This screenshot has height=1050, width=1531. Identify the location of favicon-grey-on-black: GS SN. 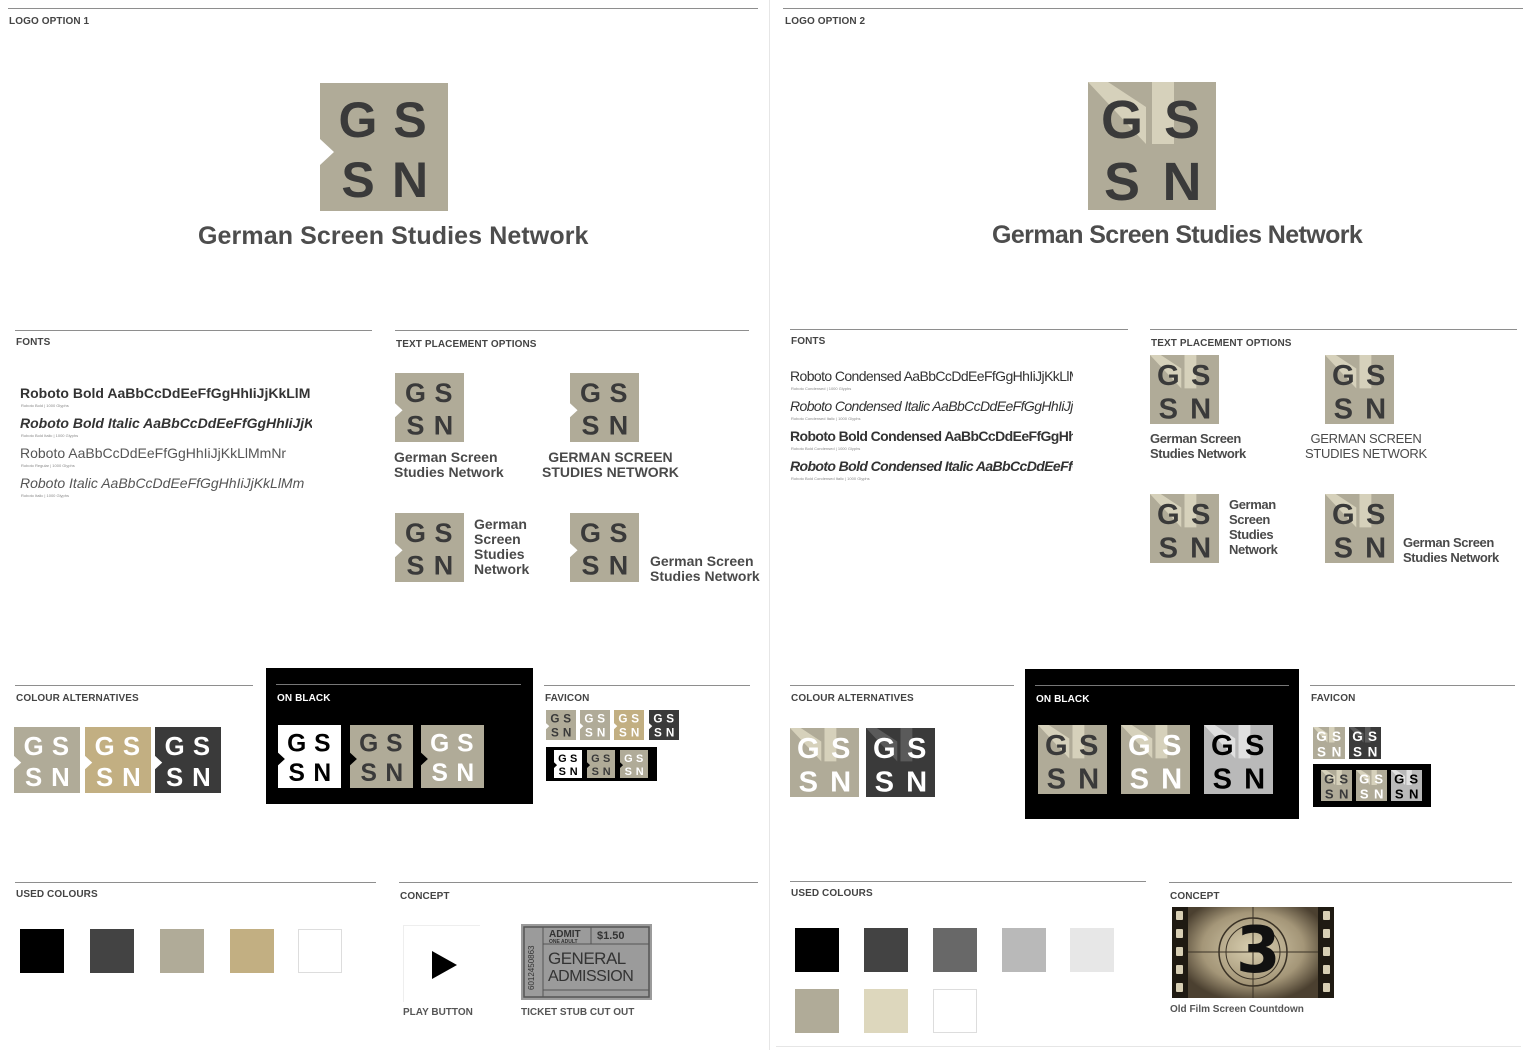
(601, 764).